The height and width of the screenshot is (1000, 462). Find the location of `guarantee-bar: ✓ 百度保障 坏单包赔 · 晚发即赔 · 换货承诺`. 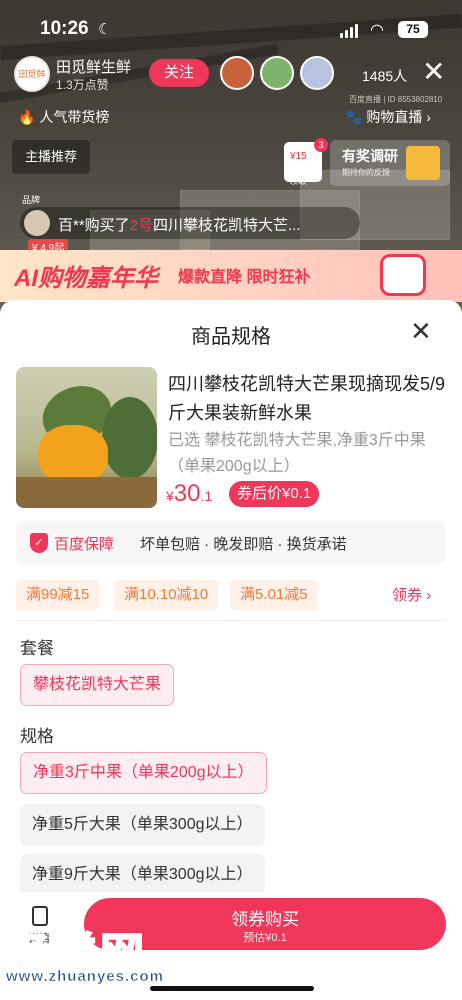

guarantee-bar: ✓ 百度保障 坏单包赔 · 晚发即赔 · 换货承诺 is located at coordinates (231, 543).